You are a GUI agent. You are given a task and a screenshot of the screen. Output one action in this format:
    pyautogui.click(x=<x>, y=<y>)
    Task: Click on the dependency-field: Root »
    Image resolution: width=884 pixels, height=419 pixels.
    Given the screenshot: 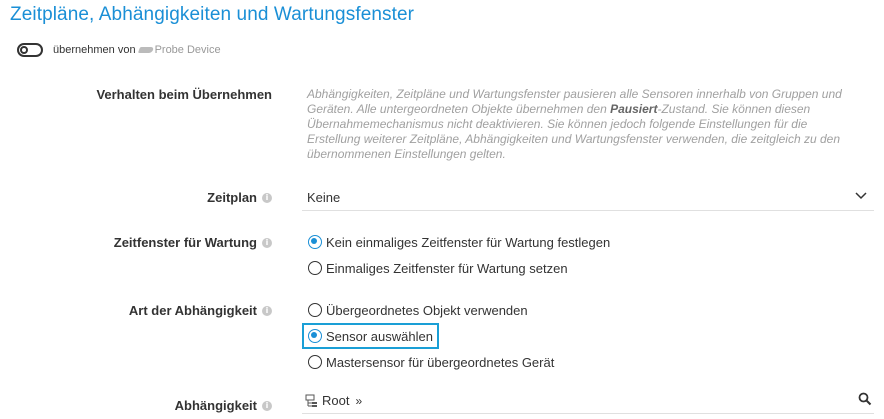 What is the action you would take?
    pyautogui.click(x=588, y=402)
    